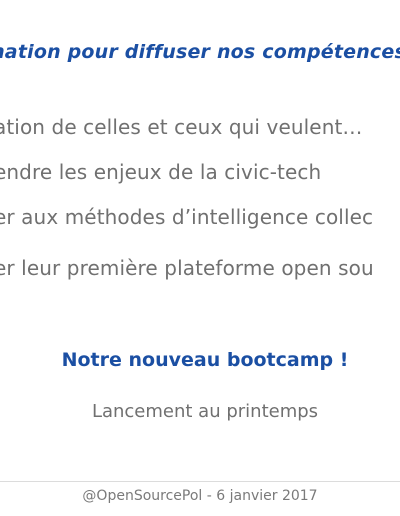  What do you see at coordinates (187, 217) in the screenshot?
I see `bullet-line-3: er aux méthodes d’intelligence collec` at bounding box center [187, 217].